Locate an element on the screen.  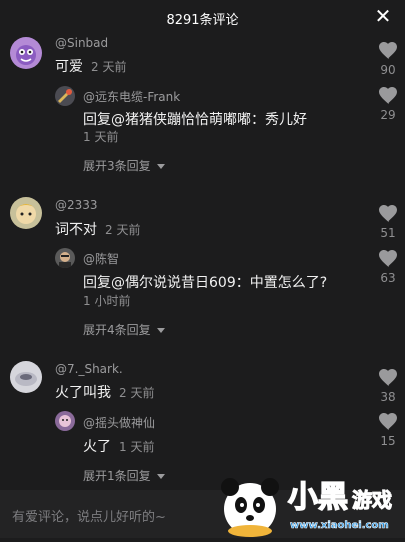
expand-label: 展开3条回复 is located at coordinates (117, 166).